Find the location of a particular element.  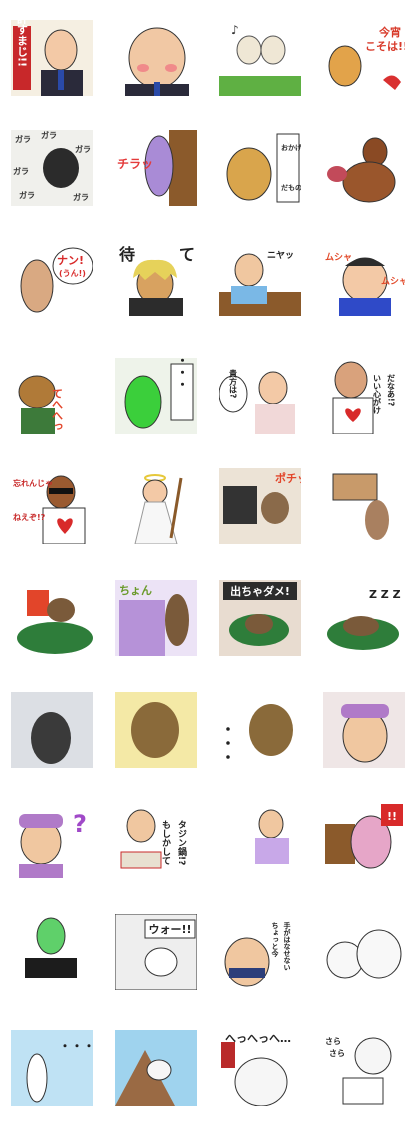

munch-text-1: ムシャ is located at coordinates (338, 257).